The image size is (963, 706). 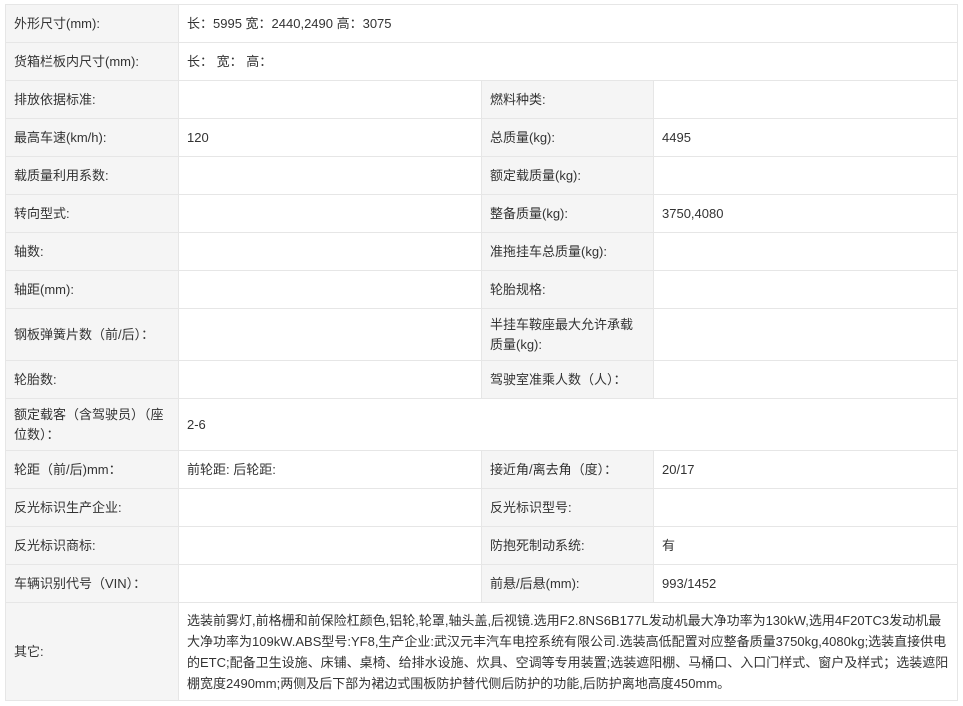 What do you see at coordinates (805, 583) in the screenshot?
I see `spec-value: 993/1452` at bounding box center [805, 583].